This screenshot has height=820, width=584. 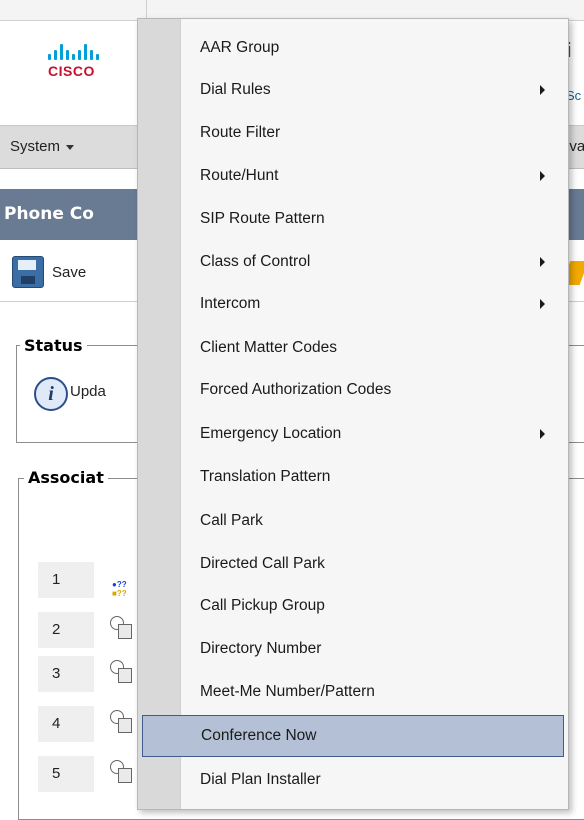 What do you see at coordinates (119, 589) in the screenshot?
I see `status-dots-icon: ●?? ■??` at bounding box center [119, 589].